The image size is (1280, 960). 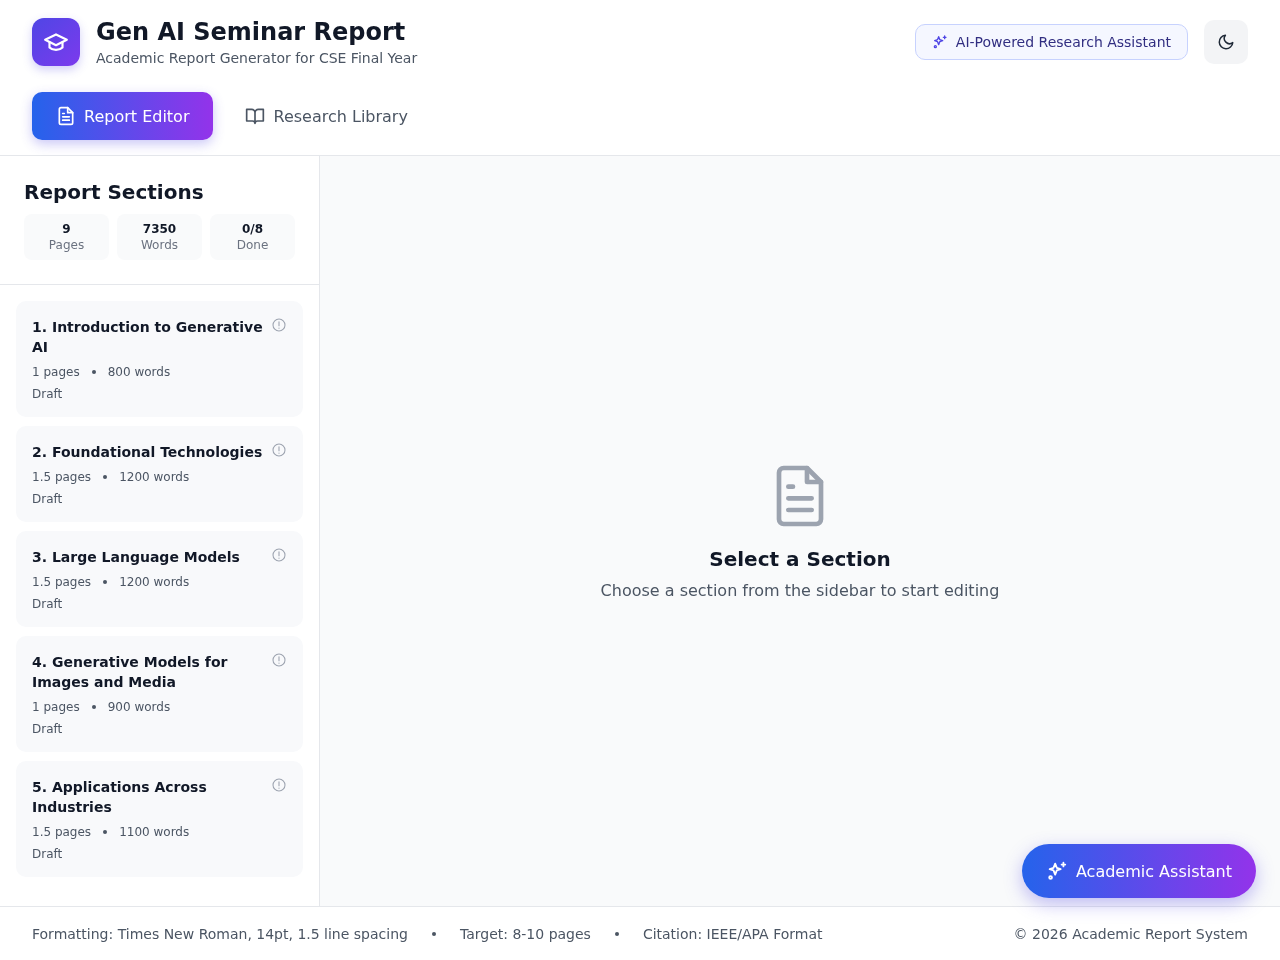 I want to click on sparkles-icon, so click(x=1056, y=871).